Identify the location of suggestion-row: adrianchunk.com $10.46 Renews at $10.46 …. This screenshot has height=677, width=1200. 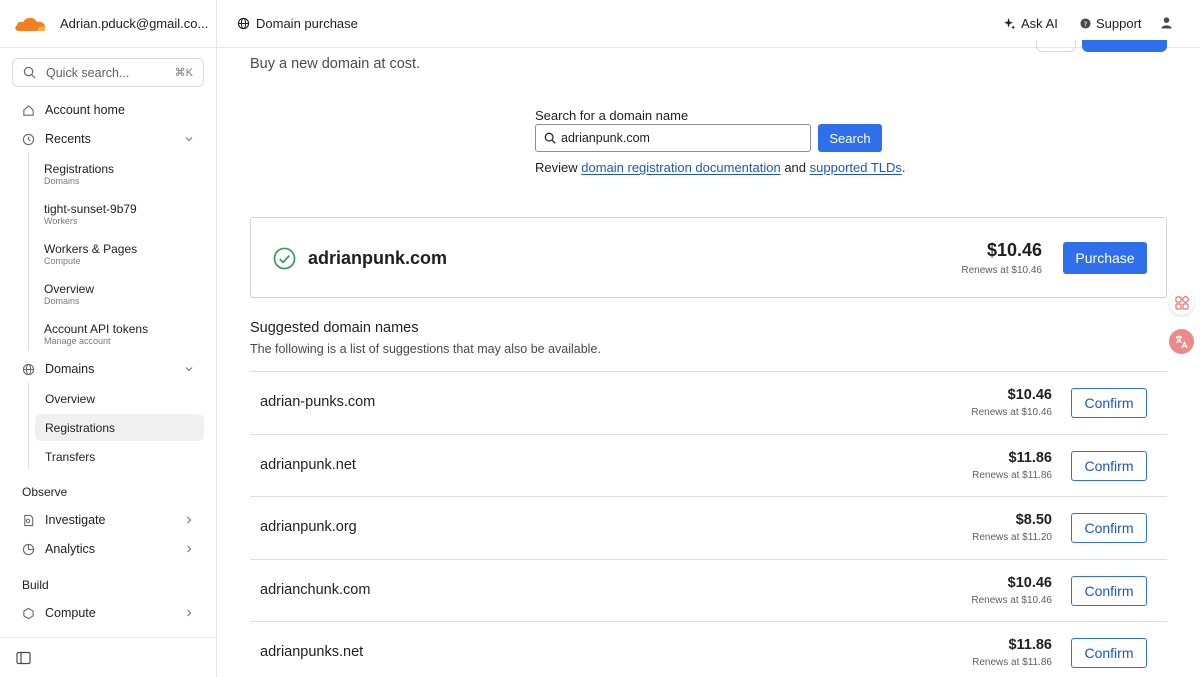
(708, 590).